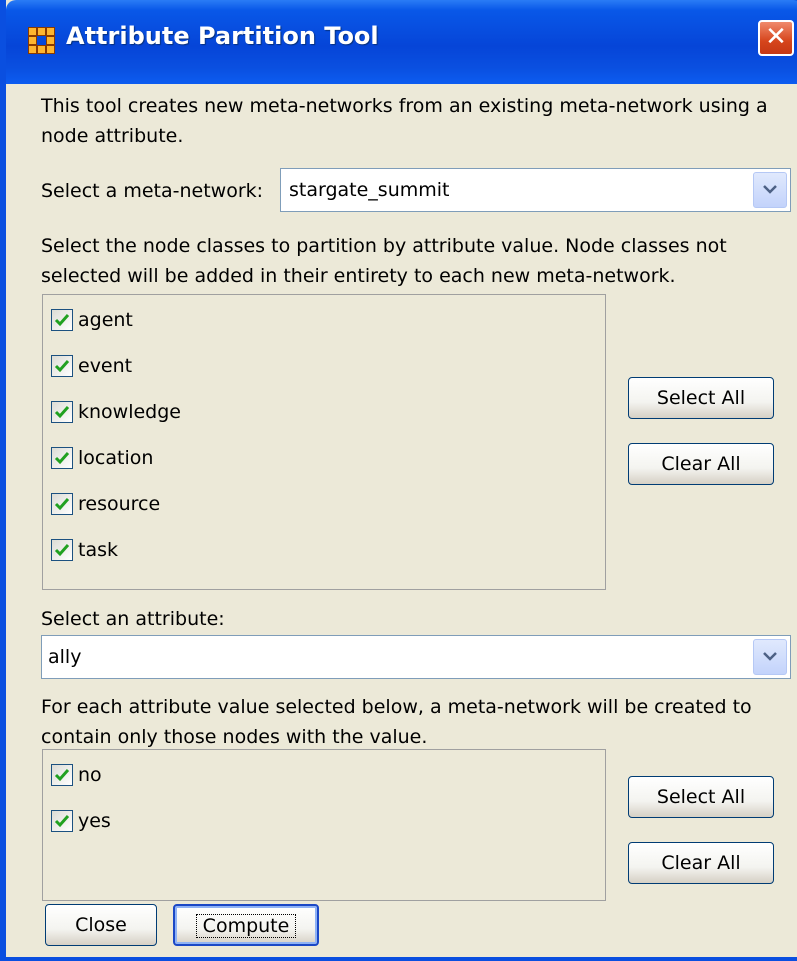  I want to click on attribute-values-select-all-button: Select All, so click(701, 797).